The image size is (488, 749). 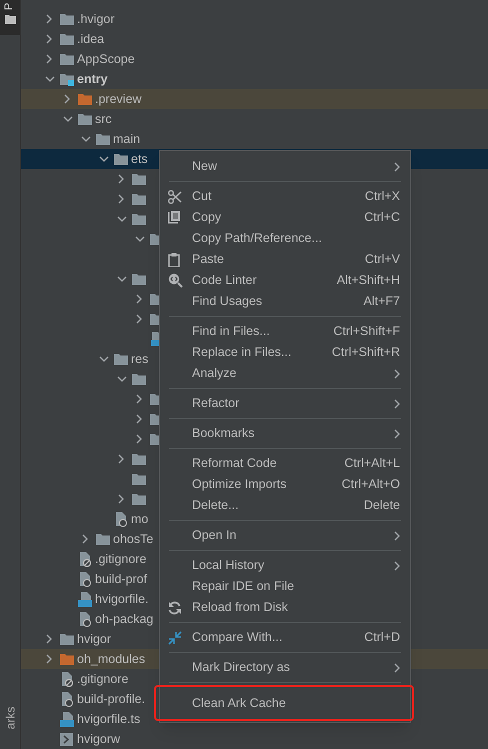 What do you see at coordinates (372, 463) in the screenshot?
I see `shortcut-label: Ctrl+Alt+L` at bounding box center [372, 463].